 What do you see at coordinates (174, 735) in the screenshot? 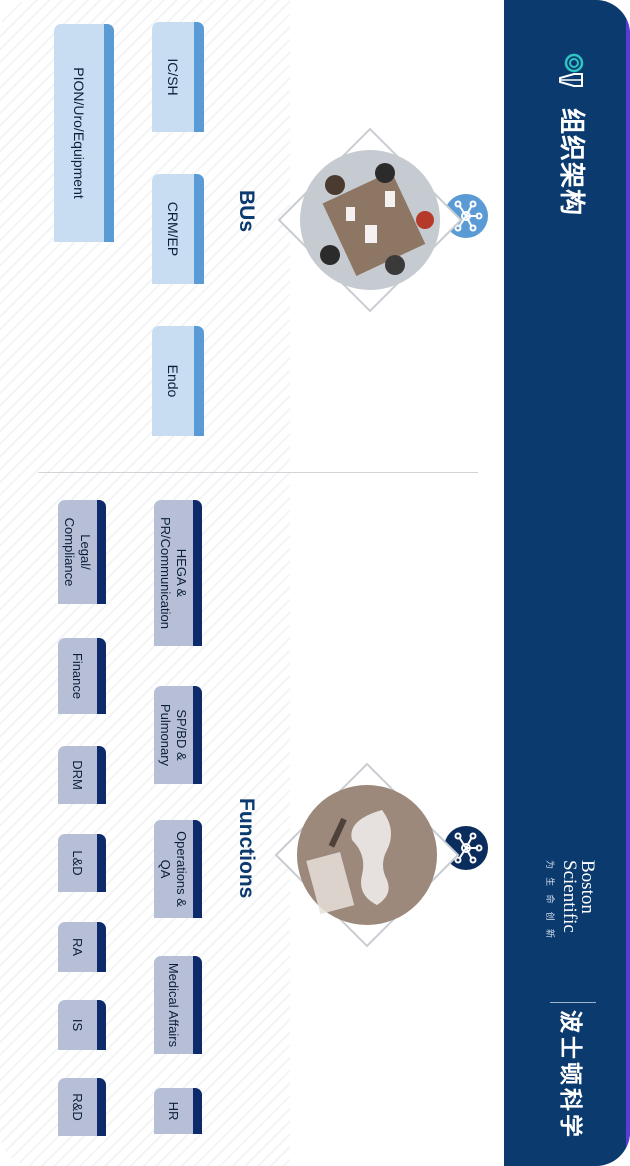
I see `fn-tab-label: SP/BD & Pulmonary` at bounding box center [174, 735].